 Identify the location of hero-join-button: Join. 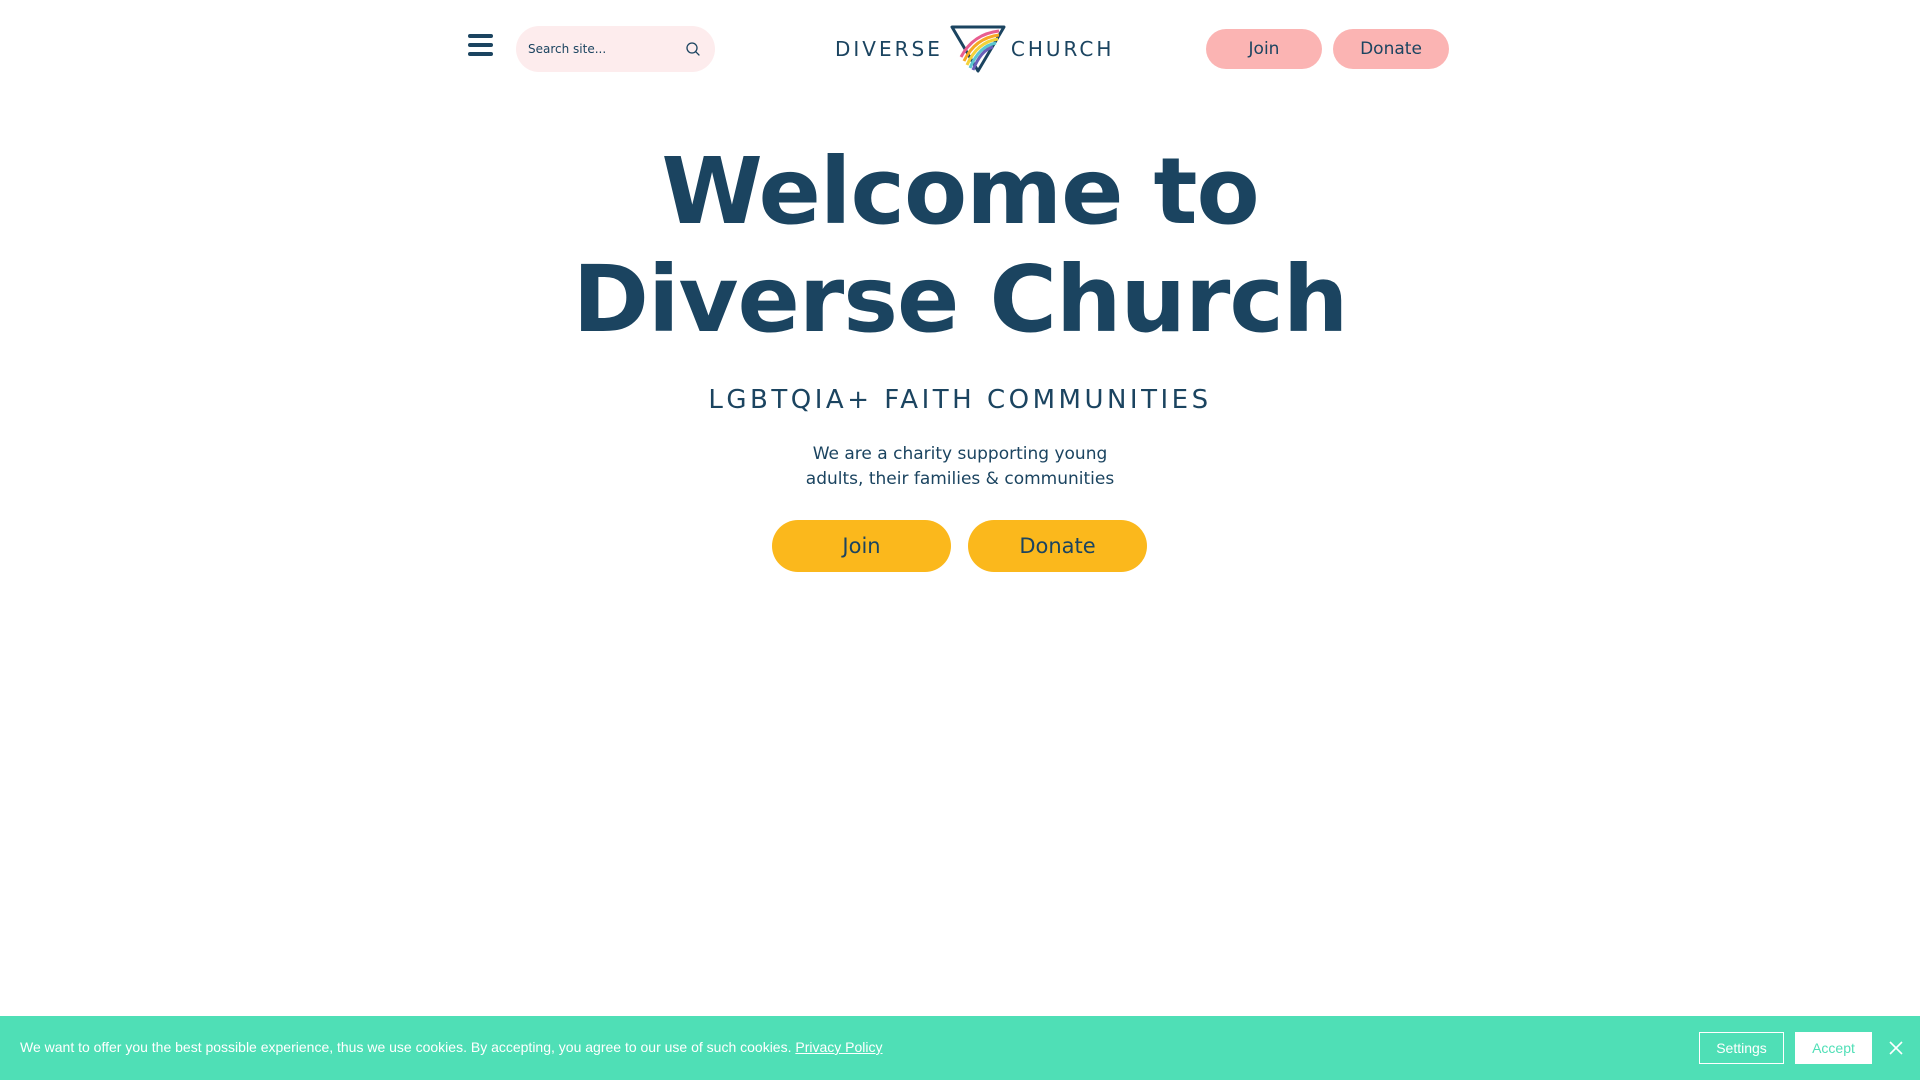
(861, 546).